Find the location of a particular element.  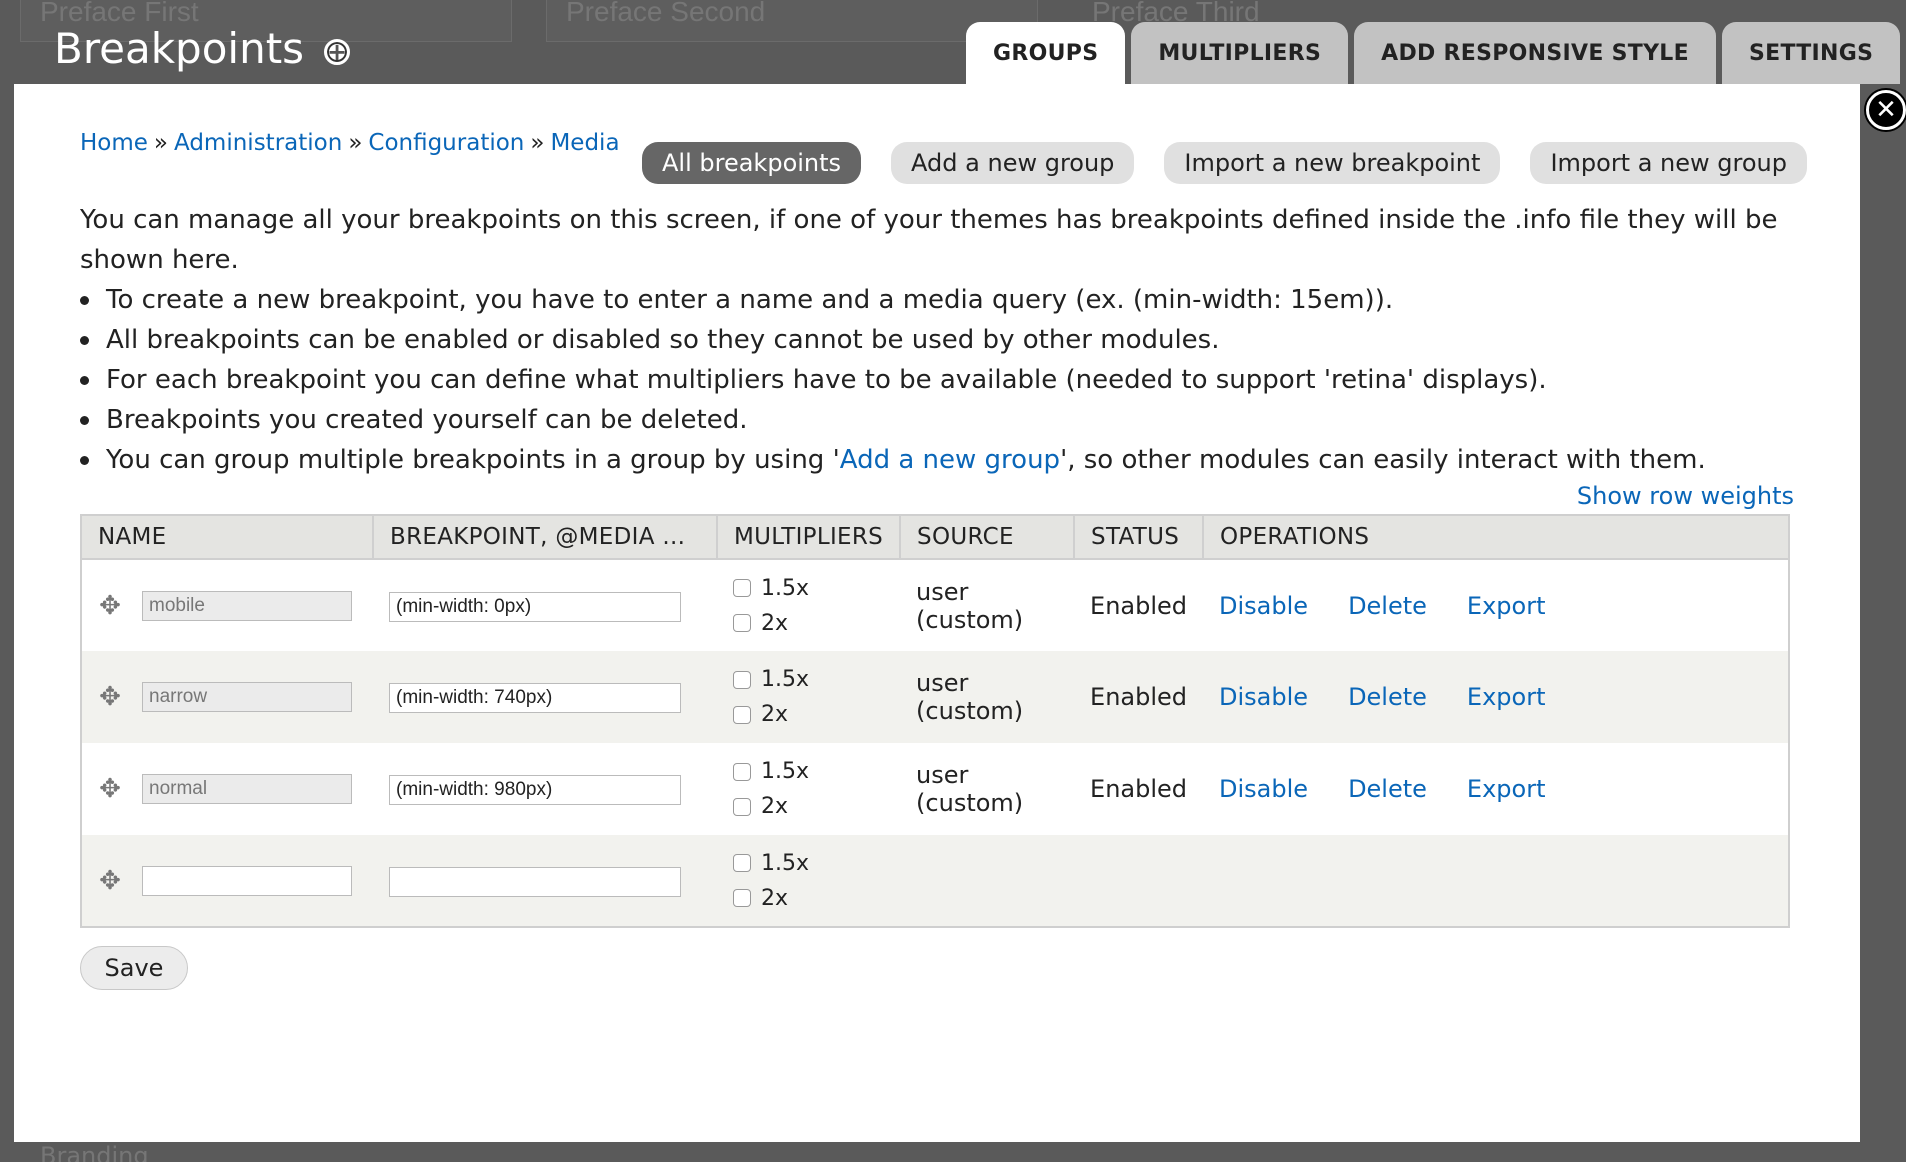

breadcrumb-media: Media is located at coordinates (584, 143).